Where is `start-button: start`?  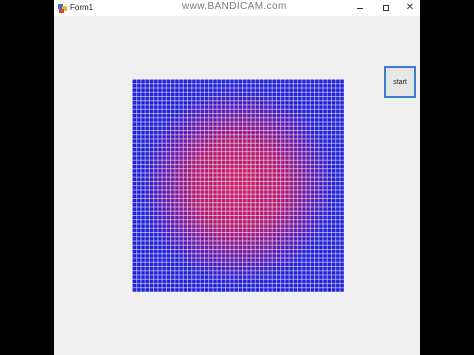 start-button: start is located at coordinates (400, 82).